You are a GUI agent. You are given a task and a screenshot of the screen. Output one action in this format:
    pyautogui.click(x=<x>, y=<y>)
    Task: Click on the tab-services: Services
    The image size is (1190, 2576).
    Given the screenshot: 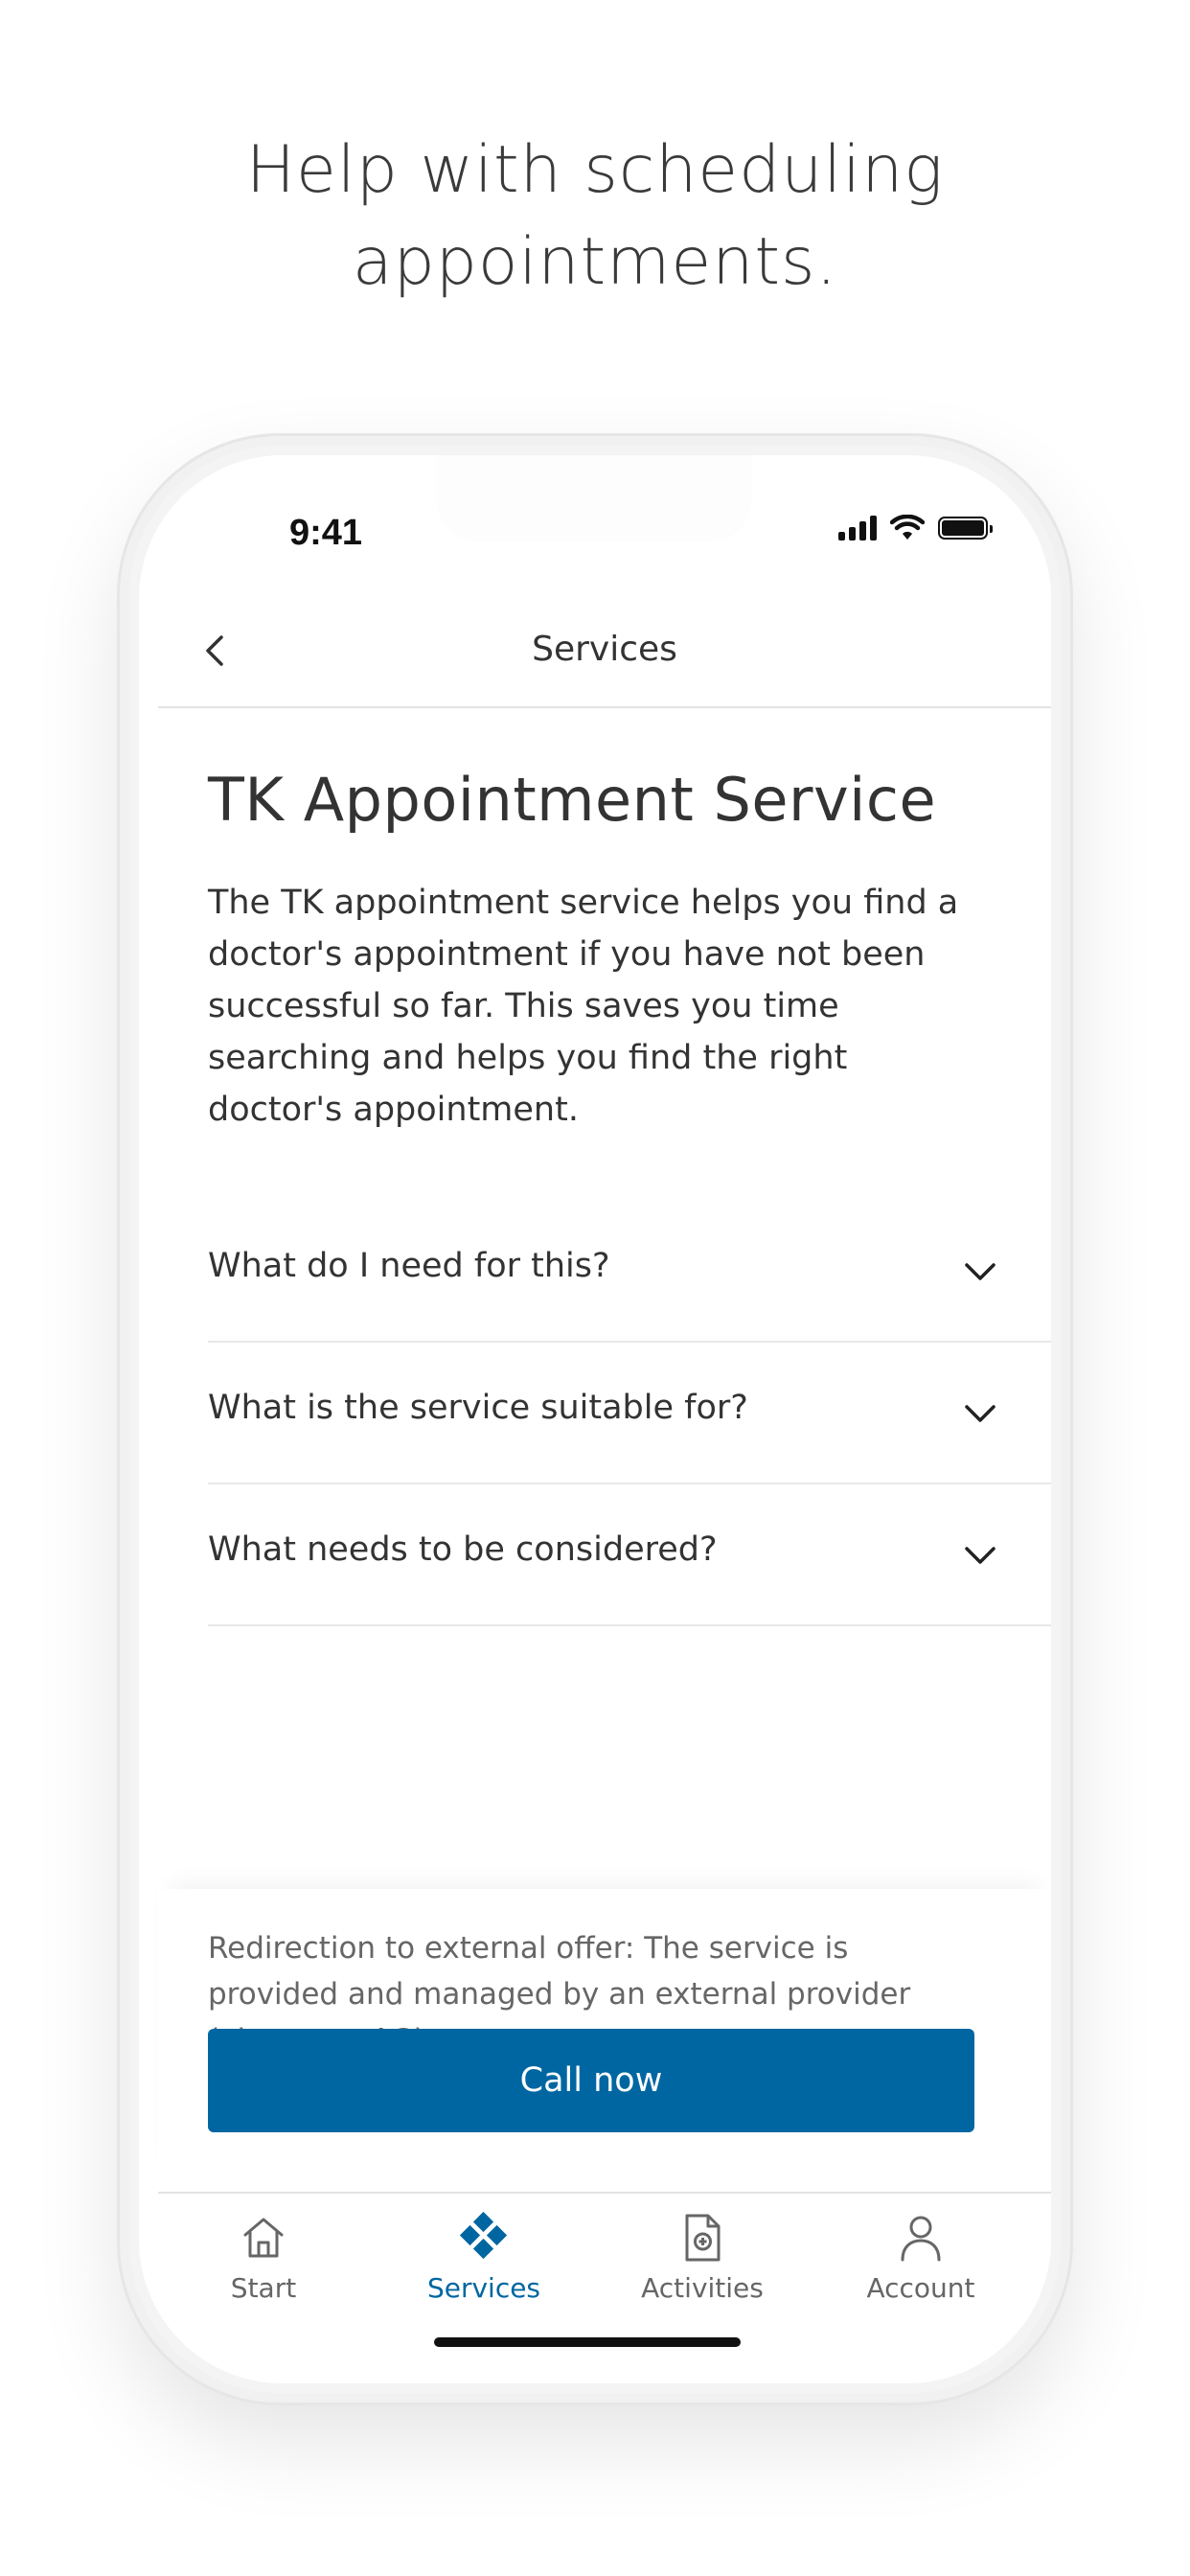 What is the action you would take?
    pyautogui.click(x=484, y=2256)
    